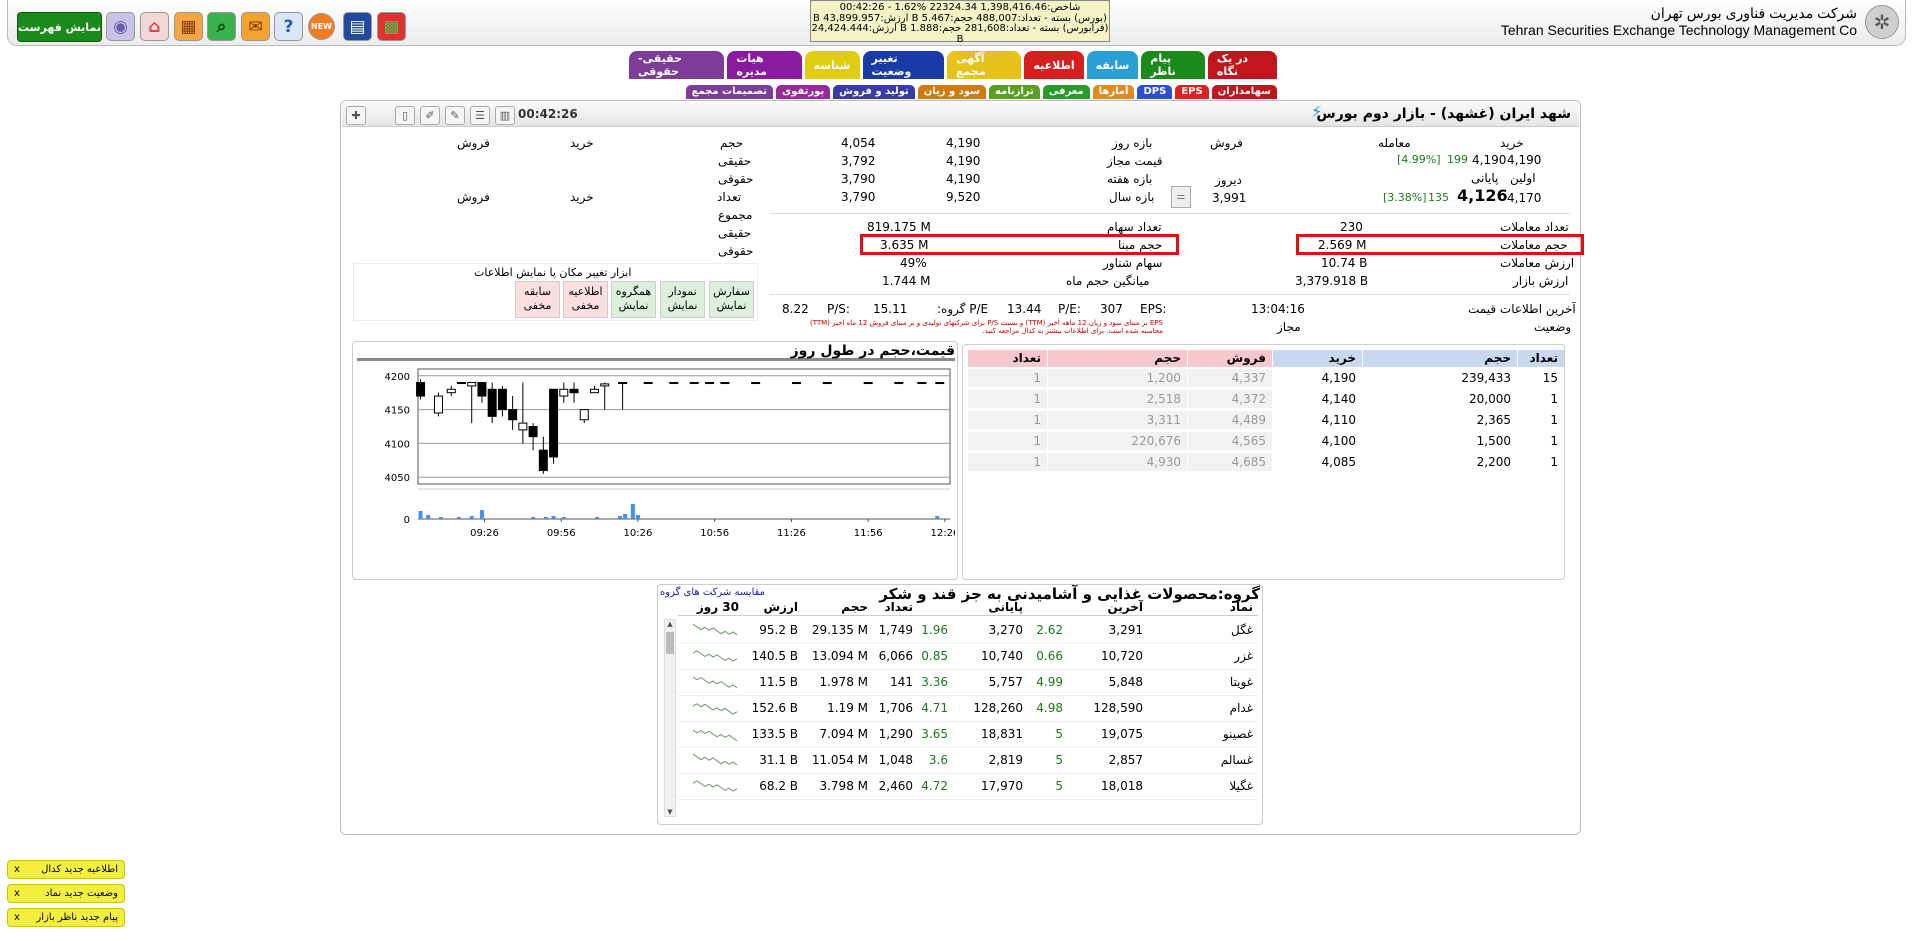 The image size is (1914, 941). I want to click on notification-3: پیام جدید ناظر بازار x, so click(66, 917).